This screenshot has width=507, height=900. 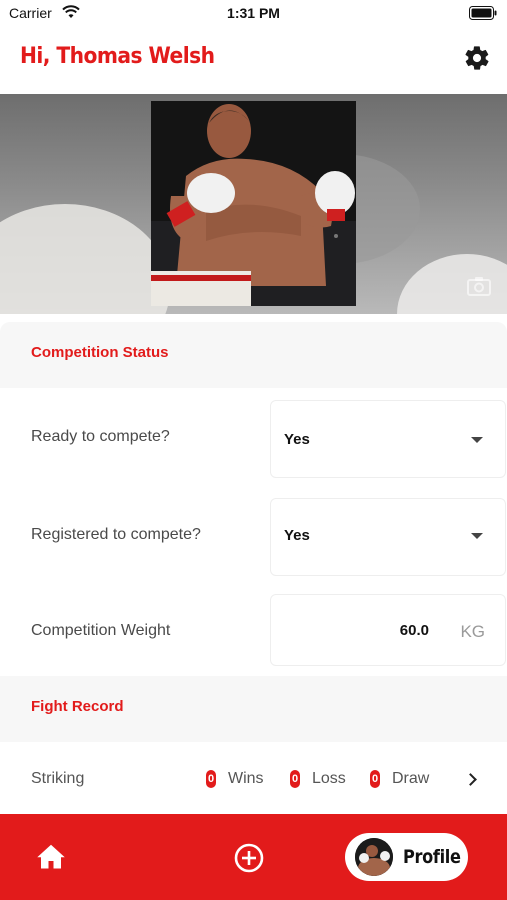 I want to click on clock: 1:31 PM, so click(x=253, y=13).